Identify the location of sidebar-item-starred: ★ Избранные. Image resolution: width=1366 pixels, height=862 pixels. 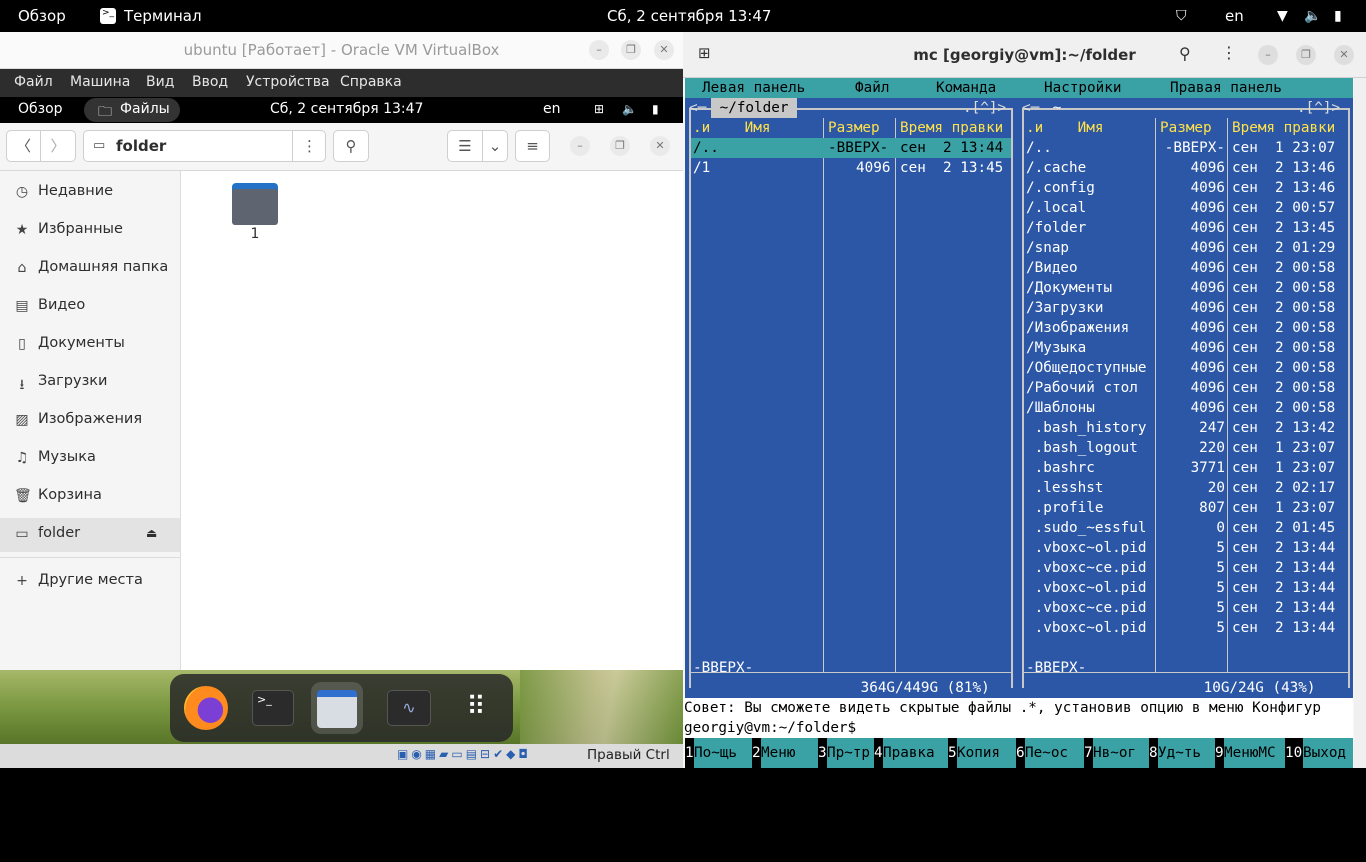
(90, 231).